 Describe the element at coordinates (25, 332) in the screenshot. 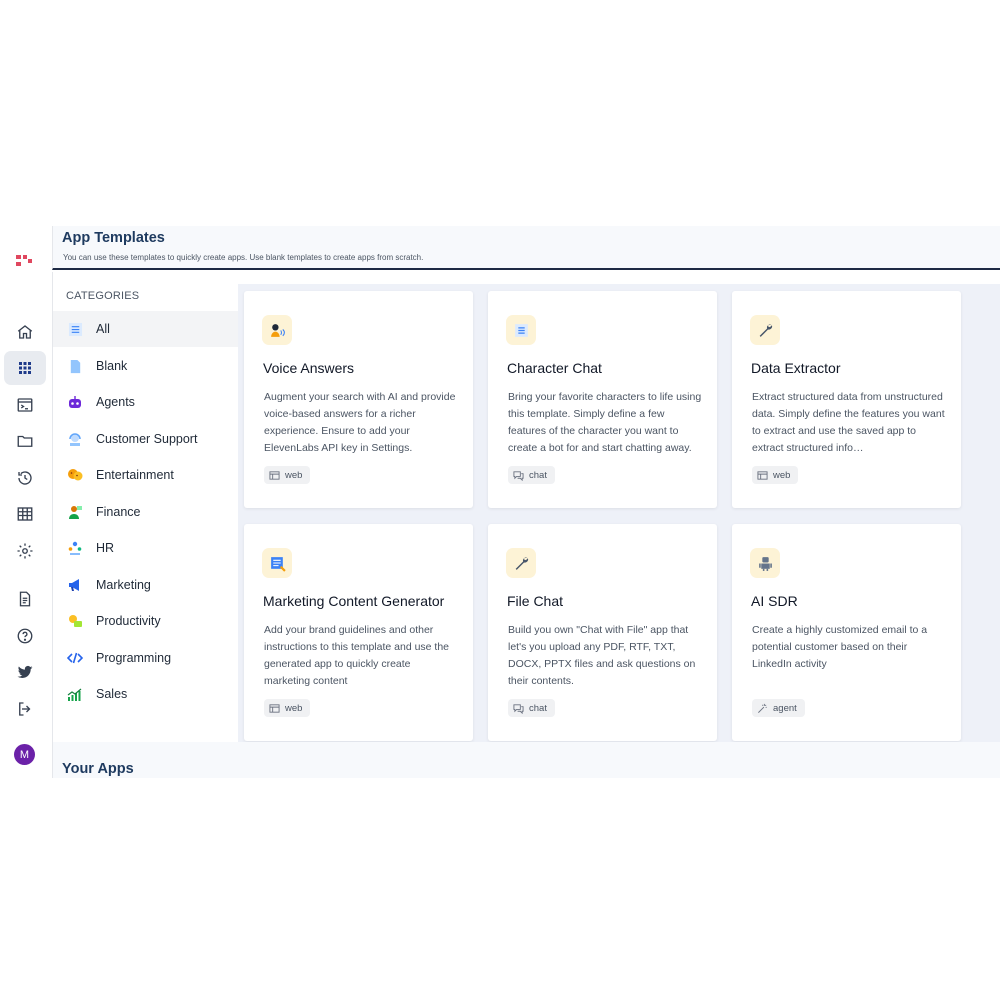

I see `home-icon` at that location.